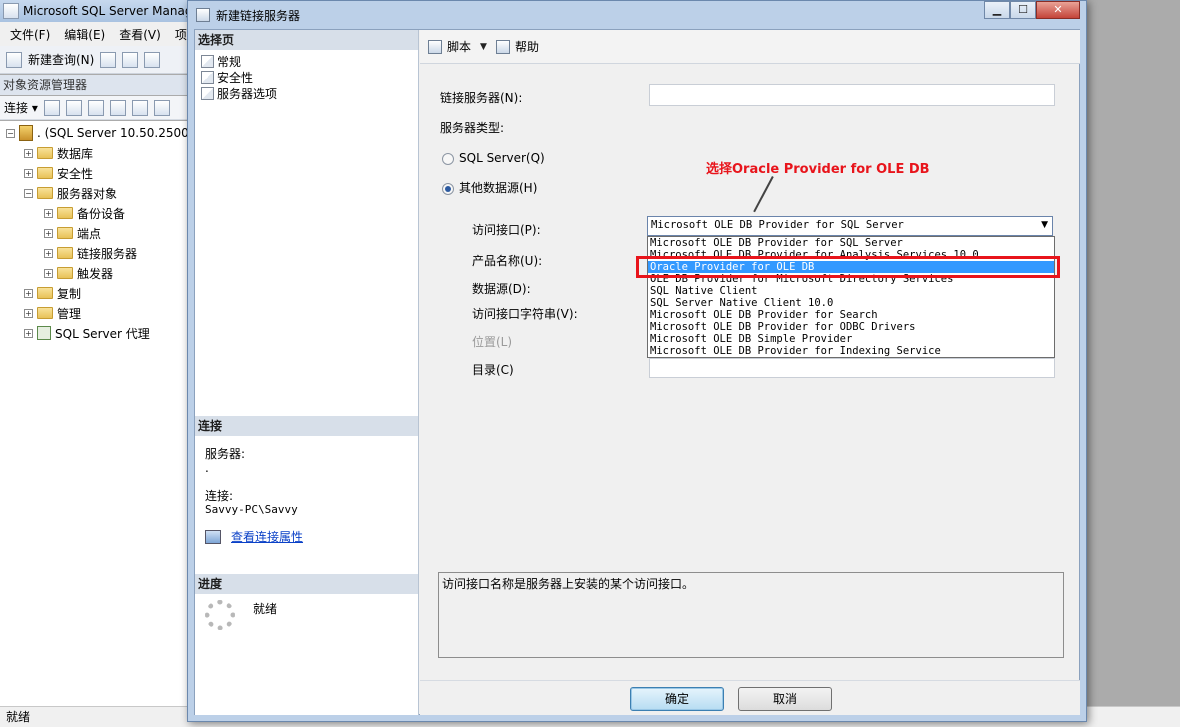  I want to click on dmx-query-icon, so click(152, 59).